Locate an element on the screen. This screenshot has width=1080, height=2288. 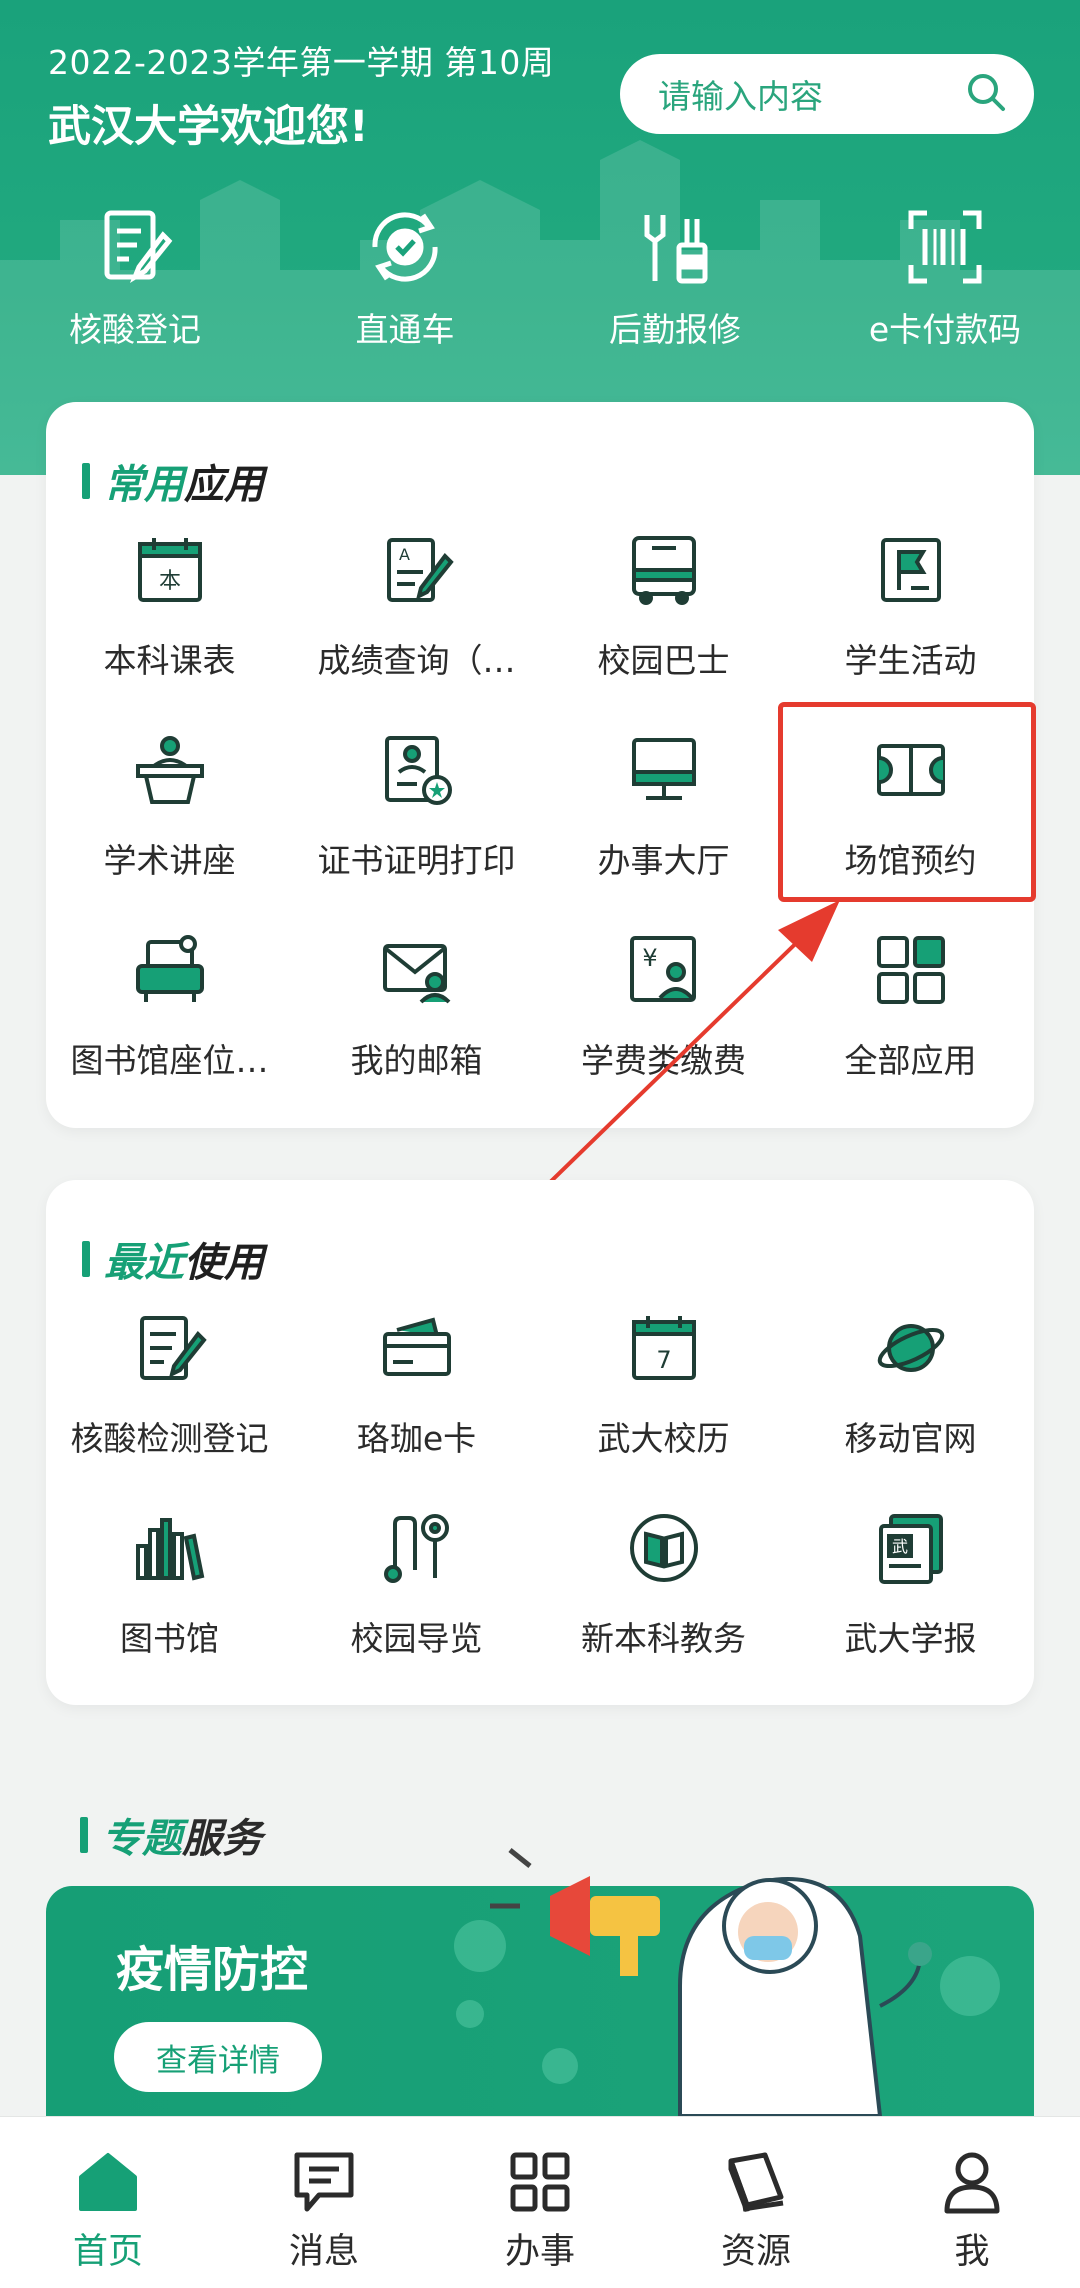
quick-actions: 核酸登记 直通车 后勤报修 e卡付款码 is located at coordinates (540, 285).